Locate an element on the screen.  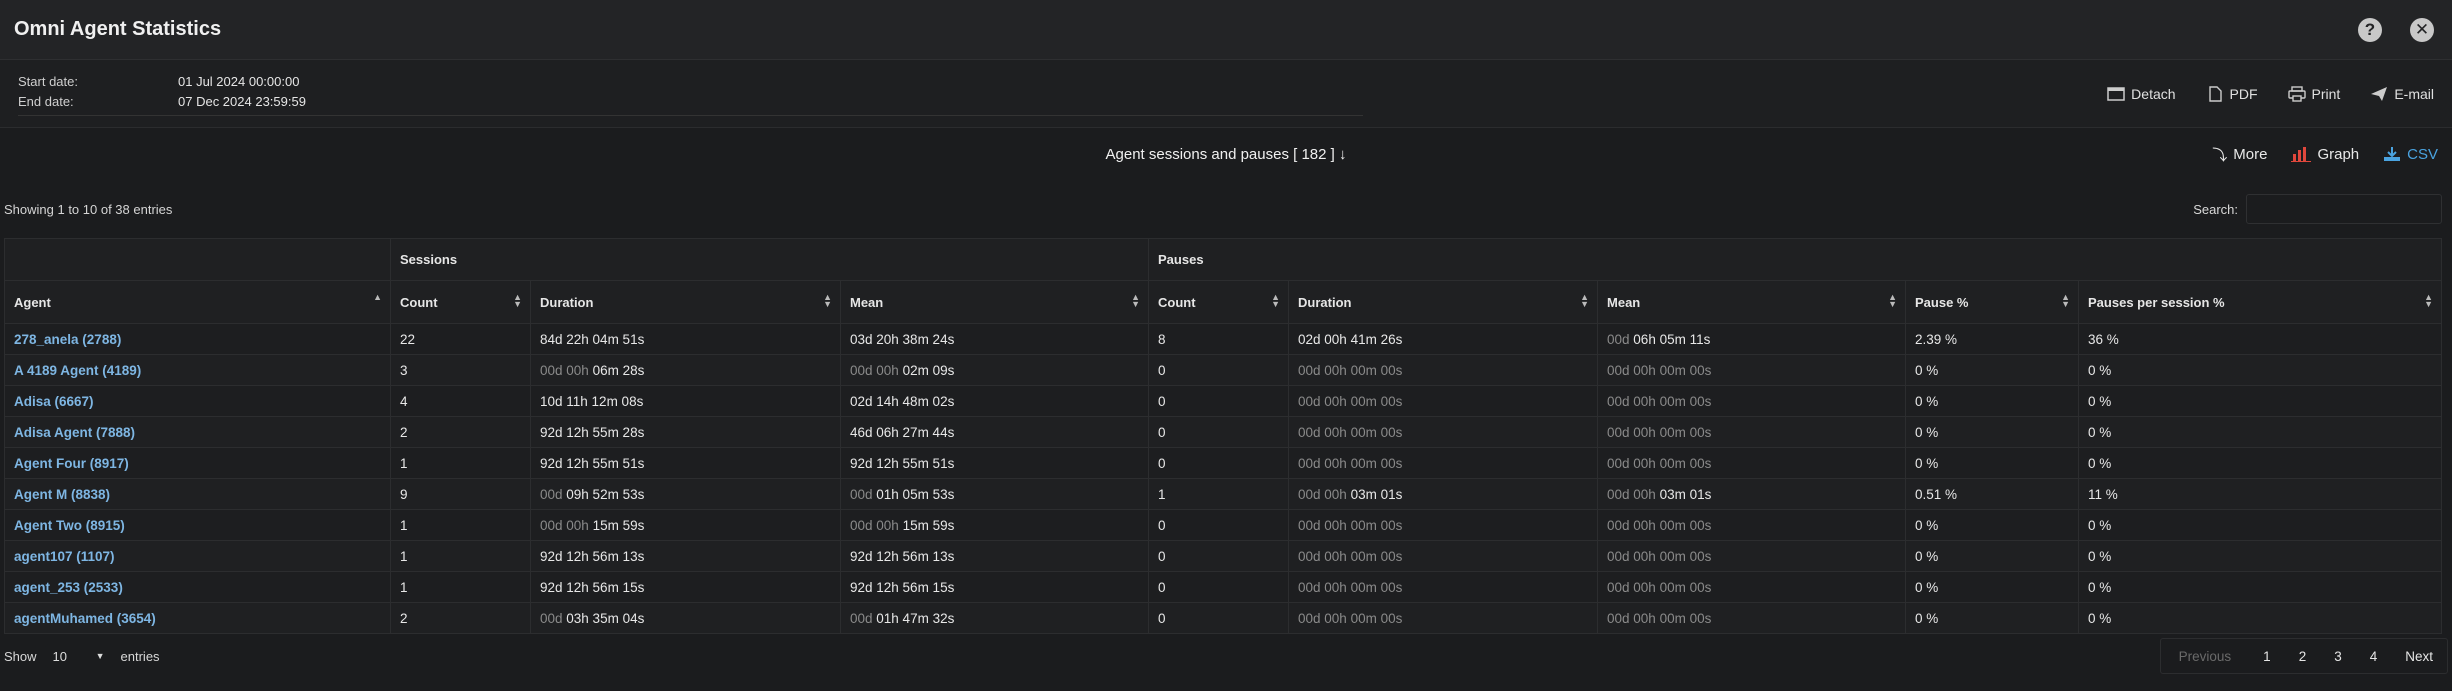
search-label: Search: is located at coordinates (2215, 209).